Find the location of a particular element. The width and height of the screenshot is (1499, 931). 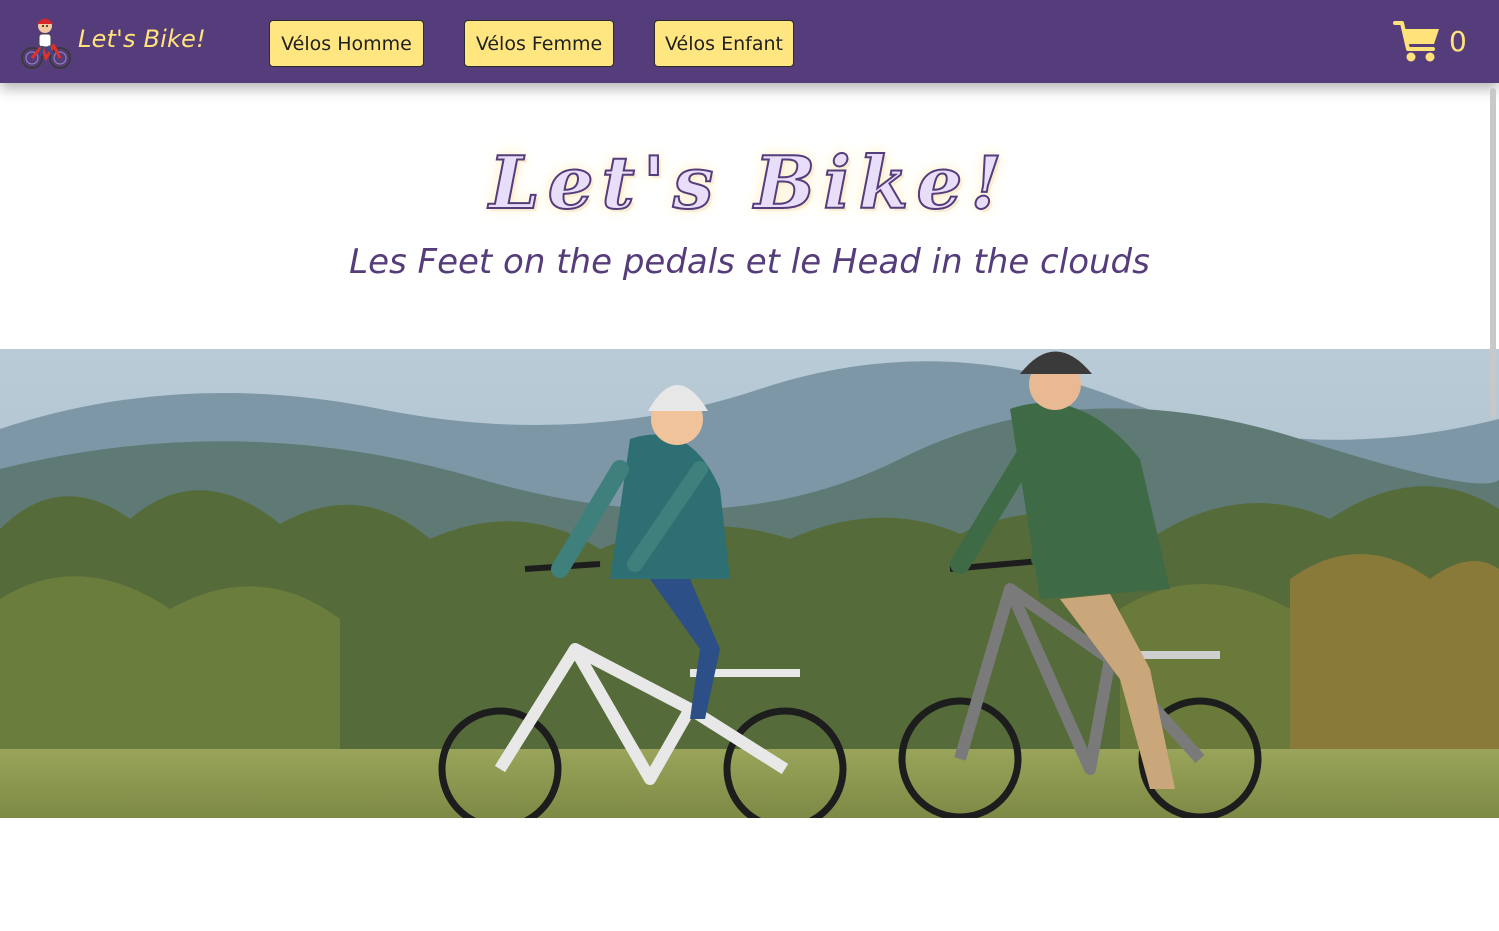

shopping-cart-icon is located at coordinates (1416, 41).